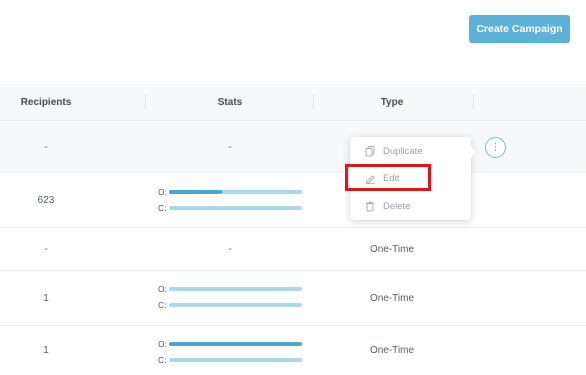  Describe the element at coordinates (388, 177) in the screenshot. I see `edit-highlight-outline` at that location.